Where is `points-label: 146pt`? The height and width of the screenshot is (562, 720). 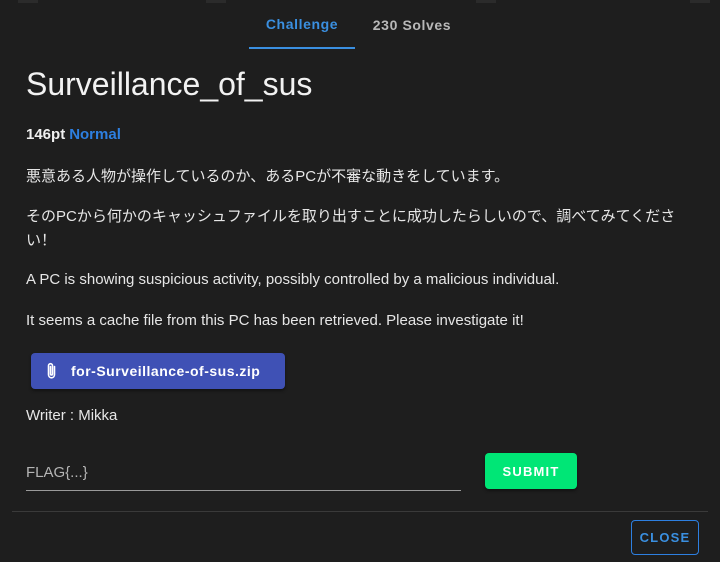 points-label: 146pt is located at coordinates (46, 134).